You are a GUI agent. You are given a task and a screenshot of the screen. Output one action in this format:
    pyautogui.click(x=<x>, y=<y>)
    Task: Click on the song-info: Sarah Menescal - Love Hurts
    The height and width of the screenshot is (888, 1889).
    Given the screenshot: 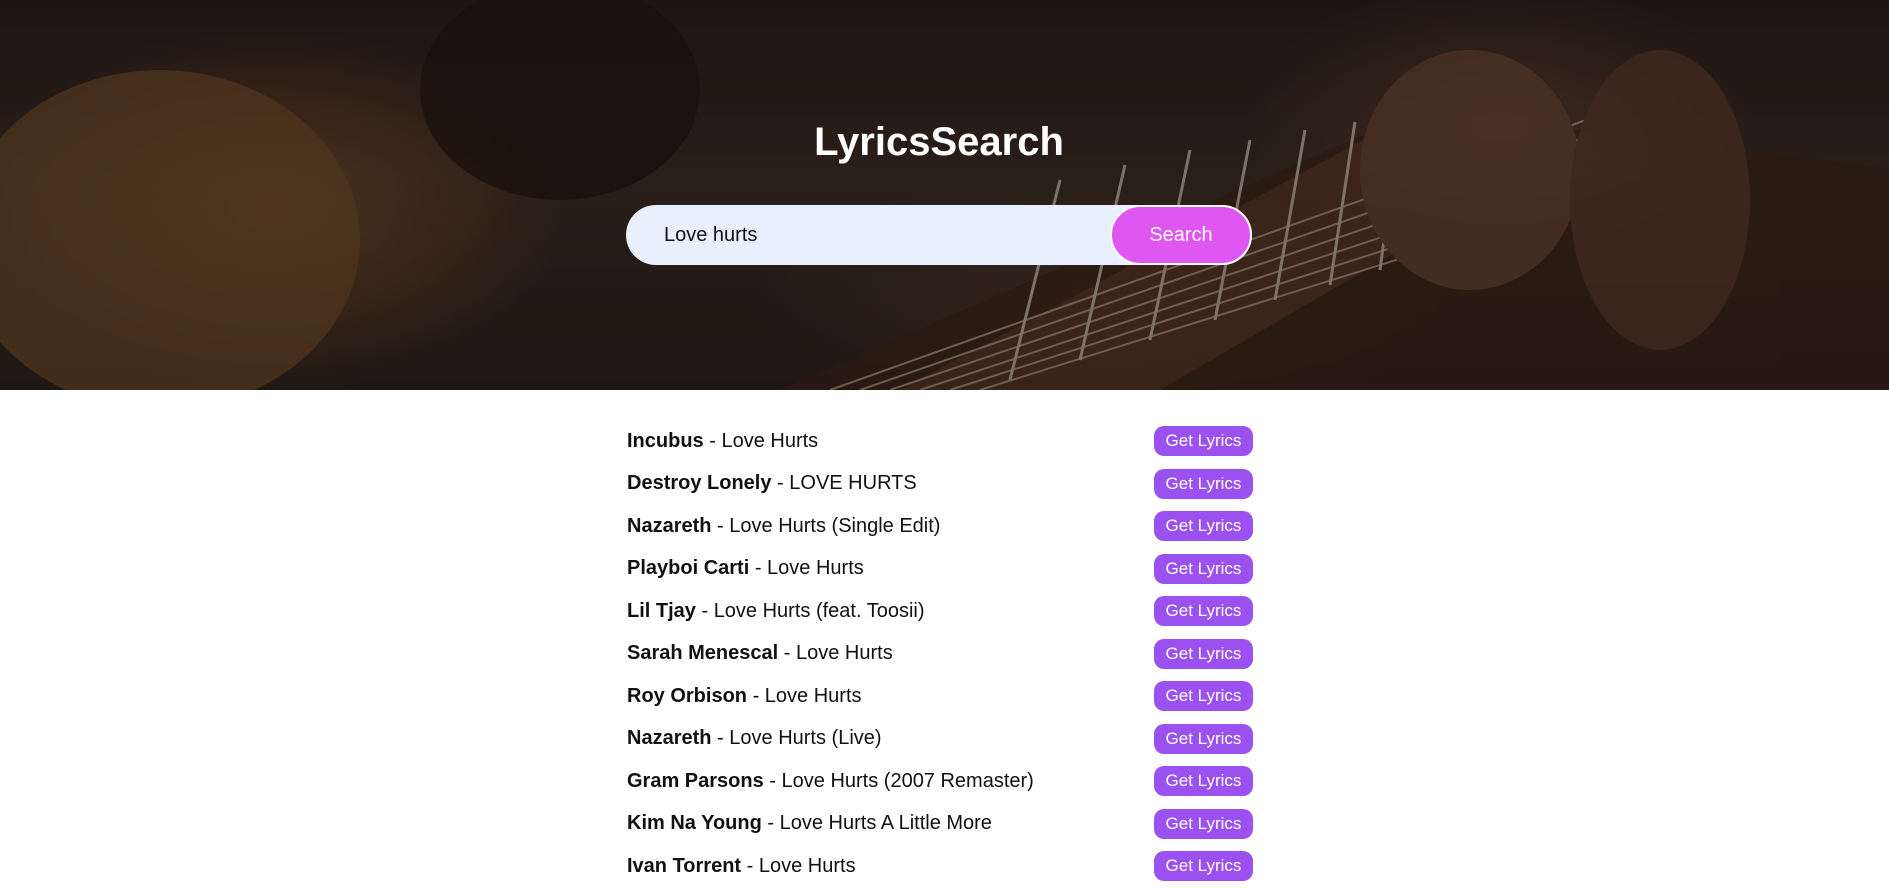 What is the action you would take?
    pyautogui.click(x=760, y=653)
    